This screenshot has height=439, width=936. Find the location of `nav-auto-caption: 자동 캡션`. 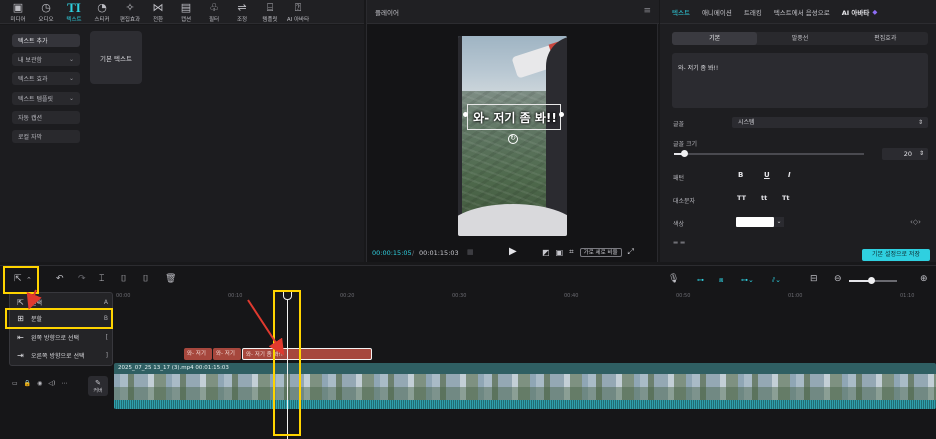

nav-auto-caption: 자동 캡션 is located at coordinates (46, 117).